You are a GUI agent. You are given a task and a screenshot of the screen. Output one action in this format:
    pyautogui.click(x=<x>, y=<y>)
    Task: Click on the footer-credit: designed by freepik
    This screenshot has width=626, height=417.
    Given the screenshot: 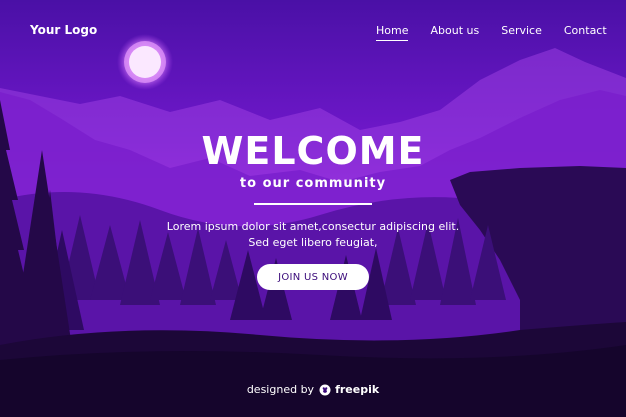 What is the action you would take?
    pyautogui.click(x=313, y=389)
    